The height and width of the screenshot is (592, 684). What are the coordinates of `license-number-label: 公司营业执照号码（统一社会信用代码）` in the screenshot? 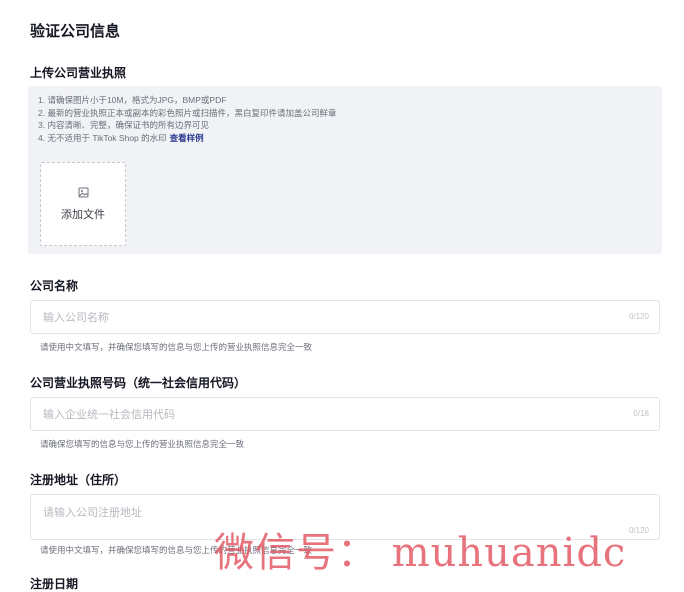 It's located at (138, 383).